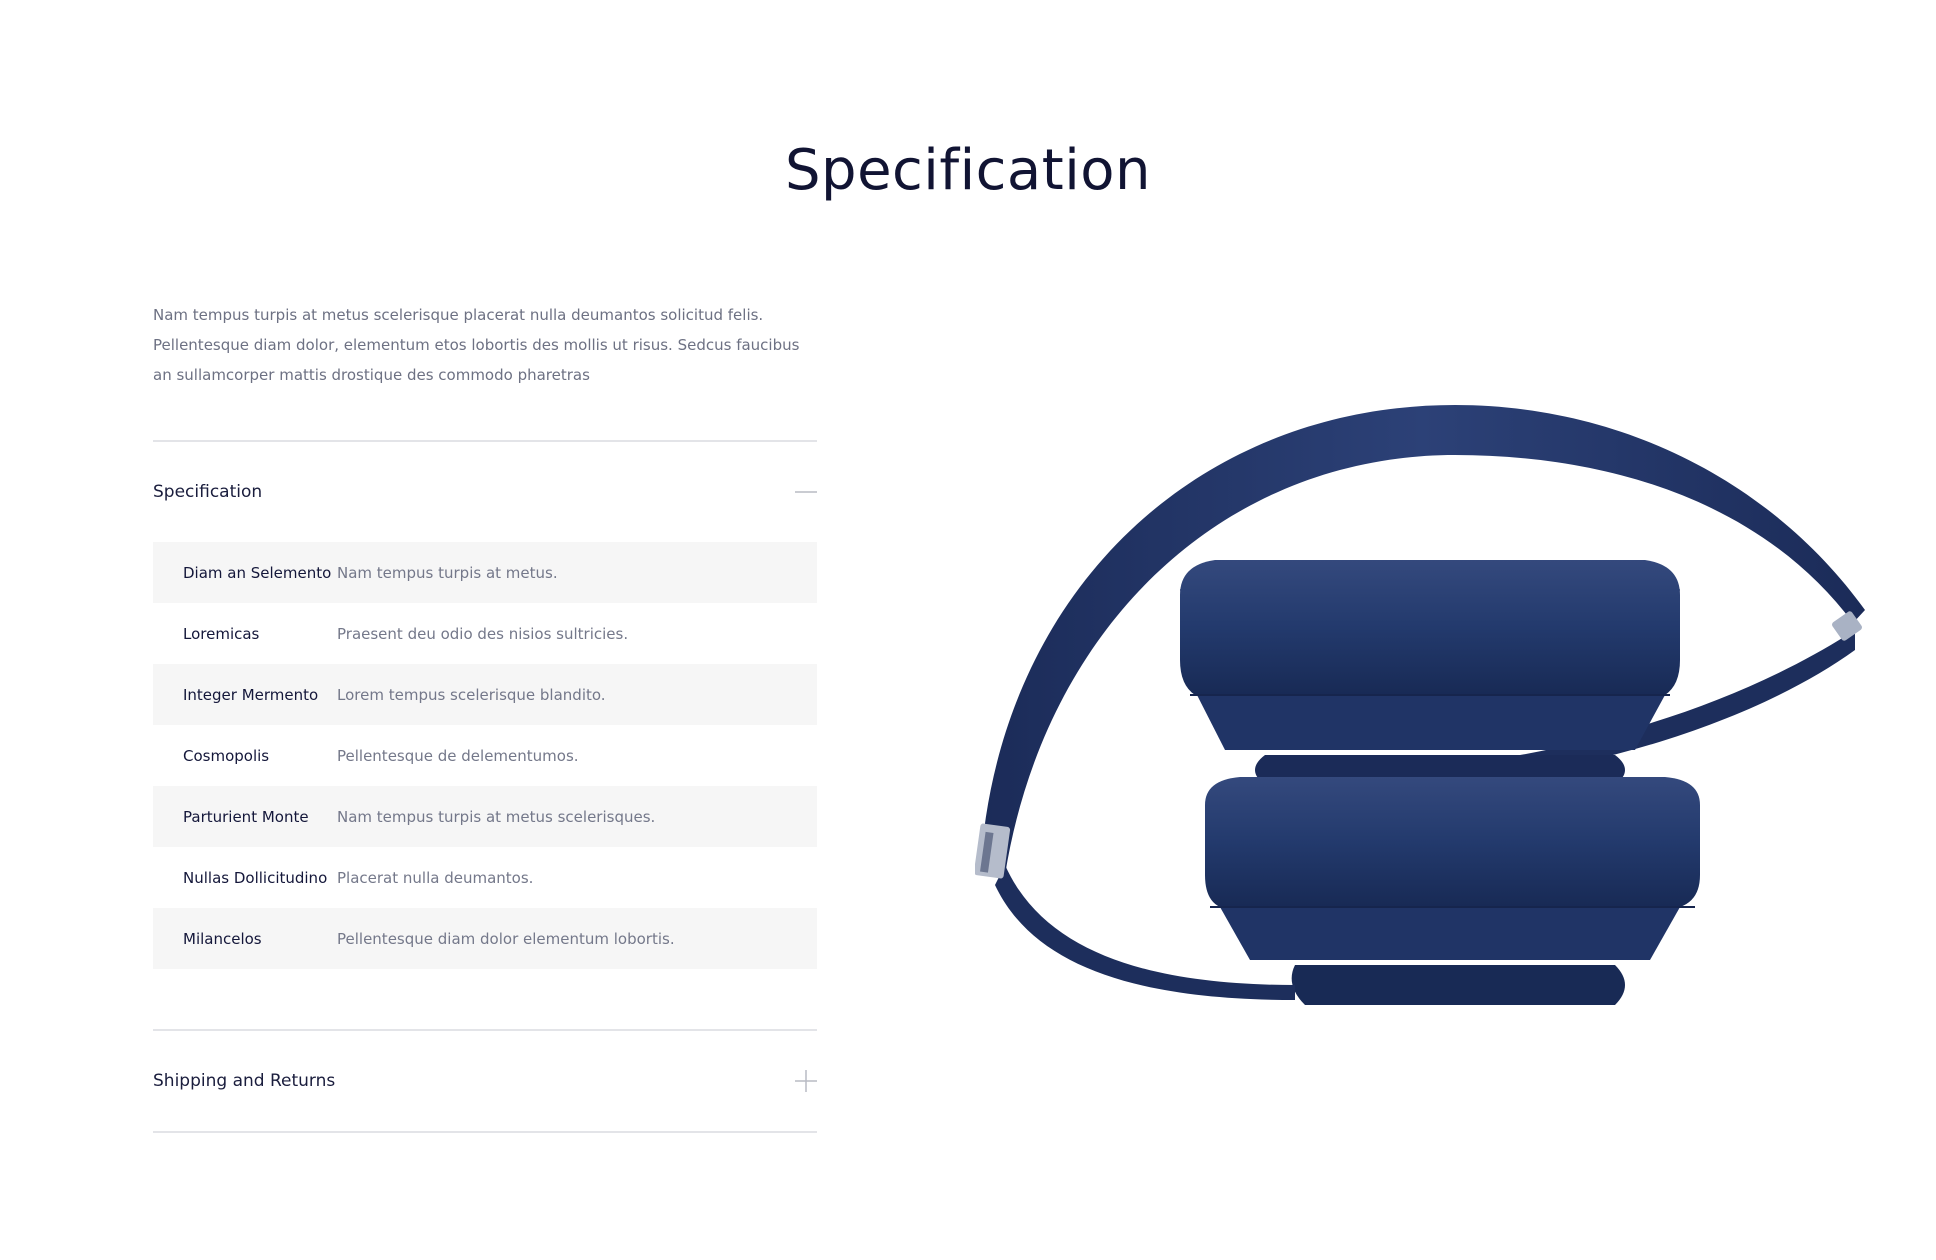 The width and height of the screenshot is (1936, 1260). I want to click on spec-value: Nam tempus turpis at metus., so click(447, 572).